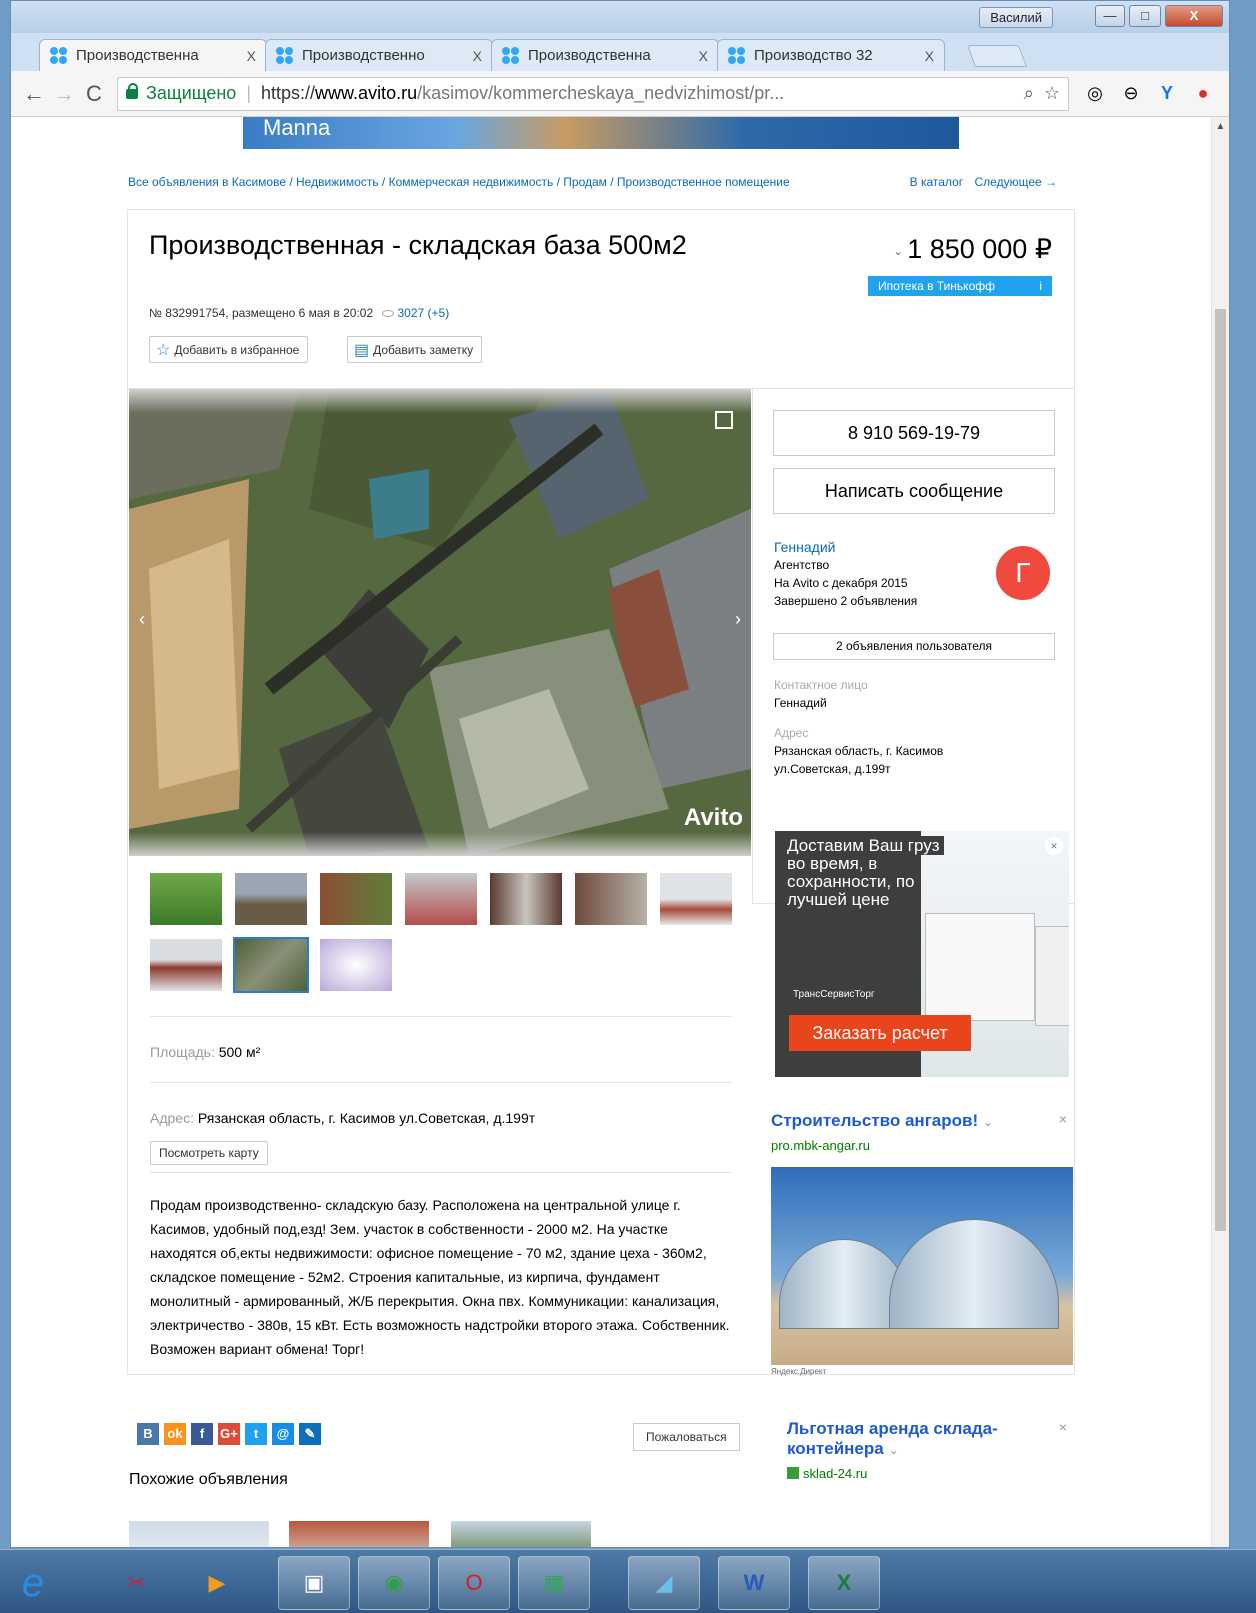 The image size is (1256, 1613). What do you see at coordinates (1194, 16) in the screenshot?
I see `close-window-button: X` at bounding box center [1194, 16].